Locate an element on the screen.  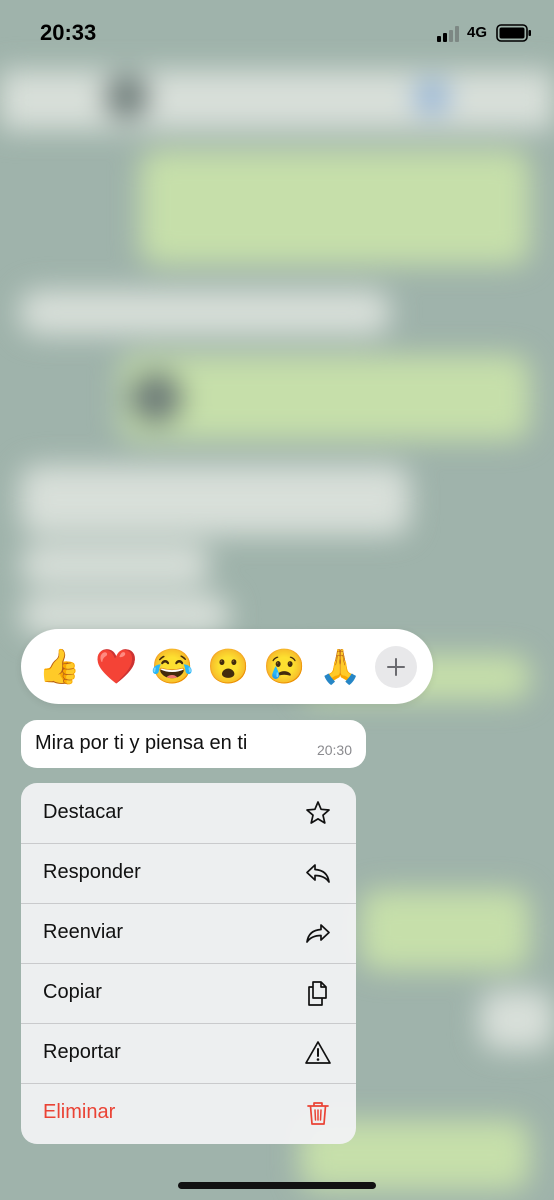
menu-item-label: Destacar is located at coordinates (83, 812).